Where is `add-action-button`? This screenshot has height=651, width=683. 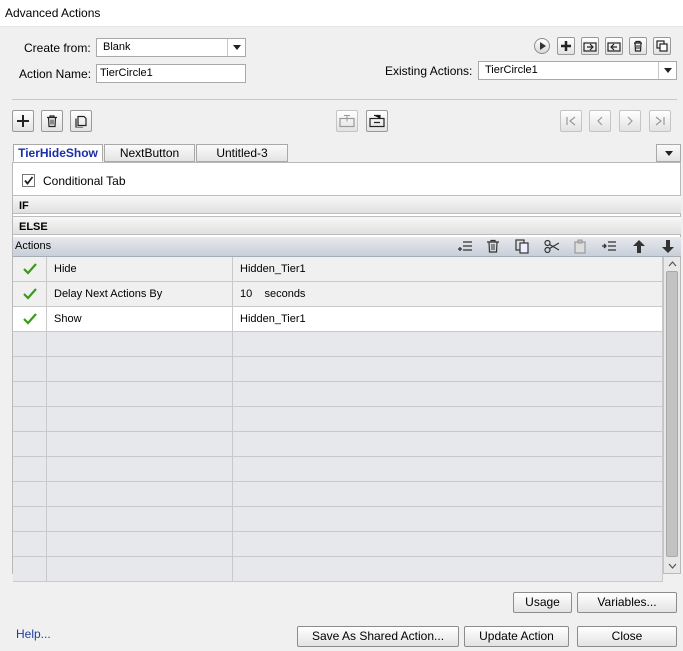 add-action-button is located at coordinates (566, 46).